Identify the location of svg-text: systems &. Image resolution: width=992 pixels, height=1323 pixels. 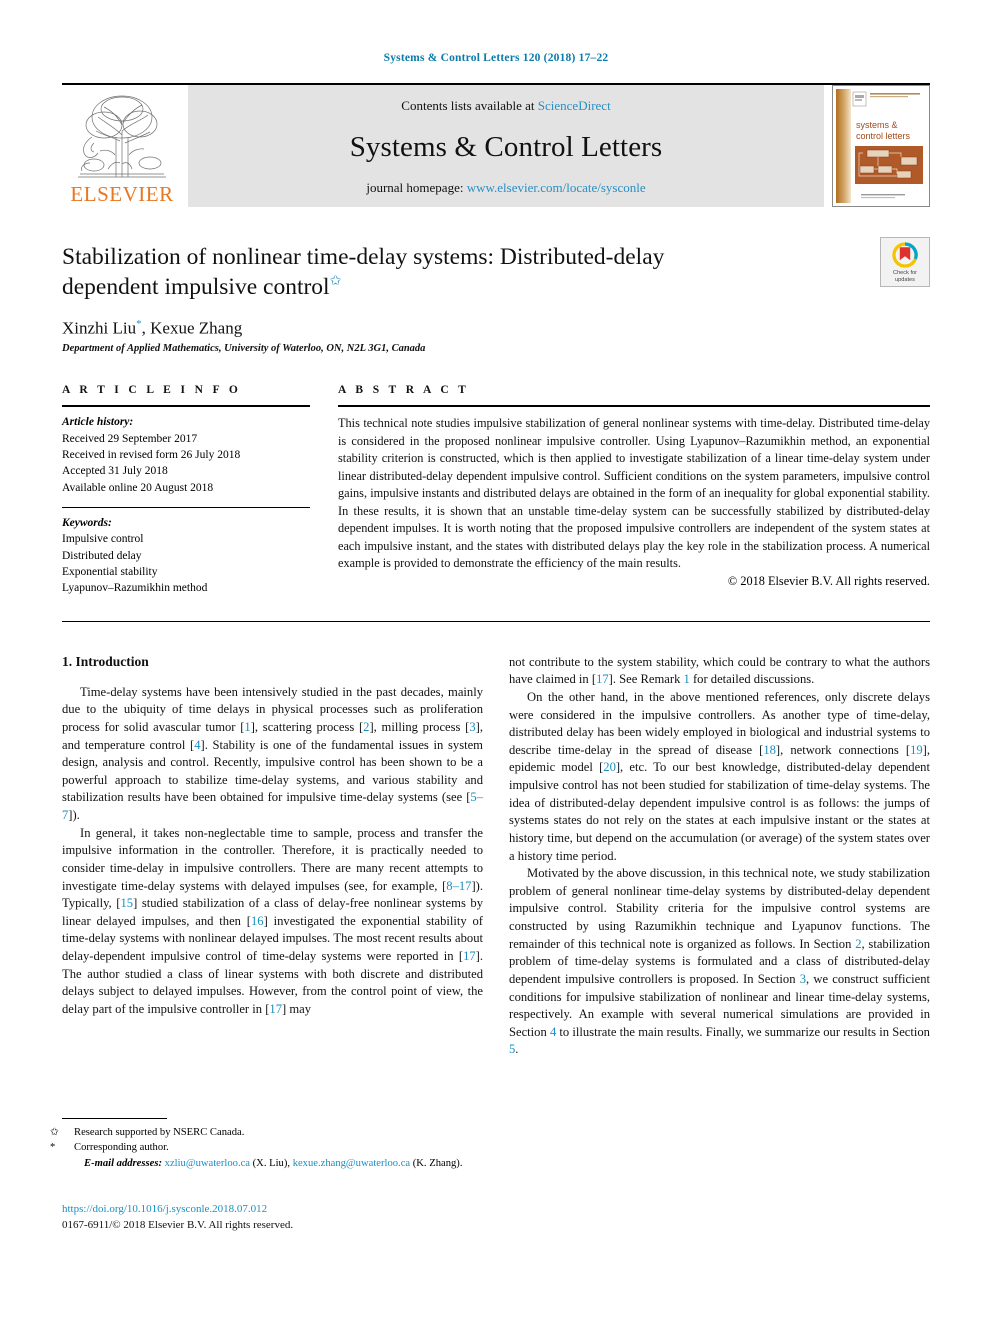
(877, 125).